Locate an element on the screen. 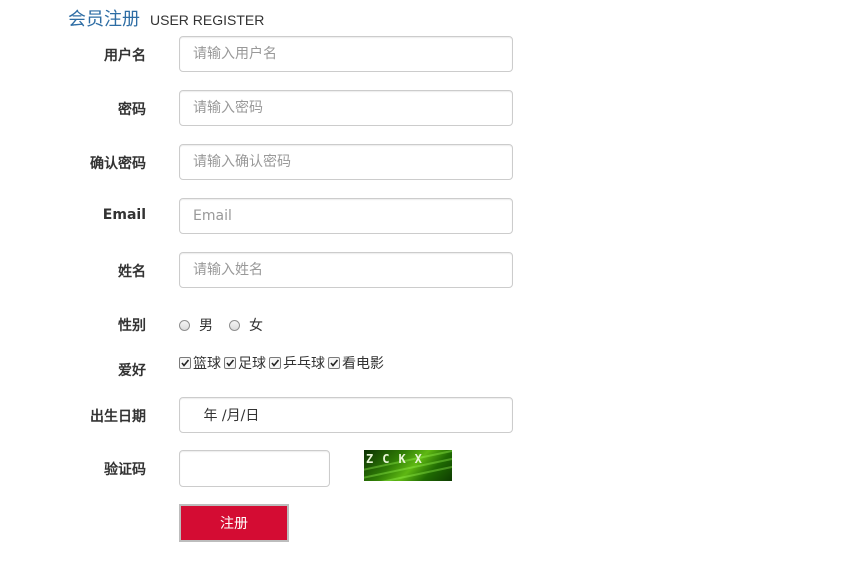  hobby-option-basketball: 篮球 is located at coordinates (200, 363).